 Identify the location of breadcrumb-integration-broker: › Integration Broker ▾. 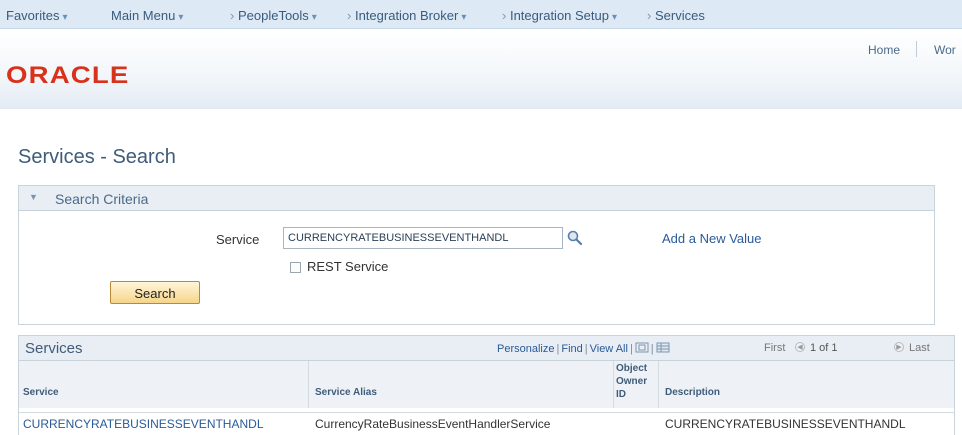
(406, 15).